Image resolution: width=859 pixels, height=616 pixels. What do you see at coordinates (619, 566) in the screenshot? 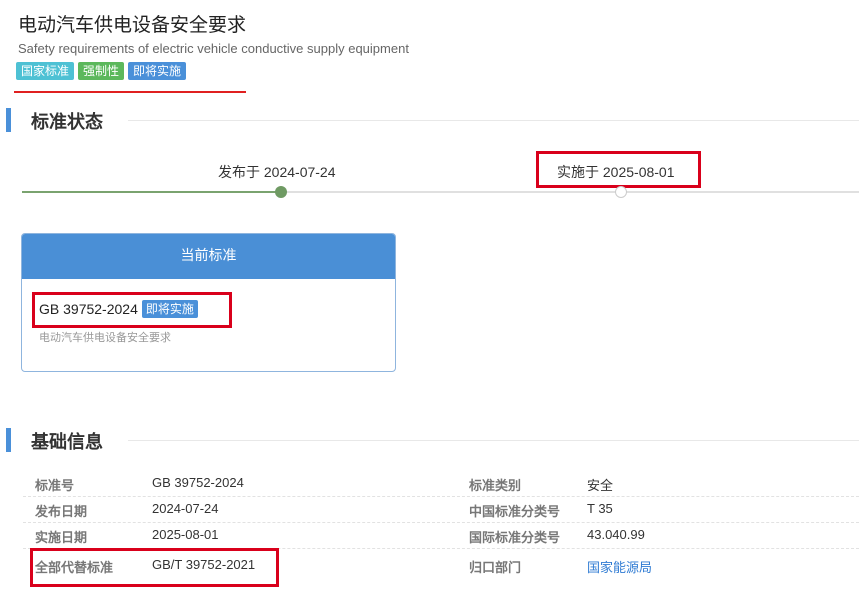
I see `info-value-department-link: 国家能源局` at bounding box center [619, 566].